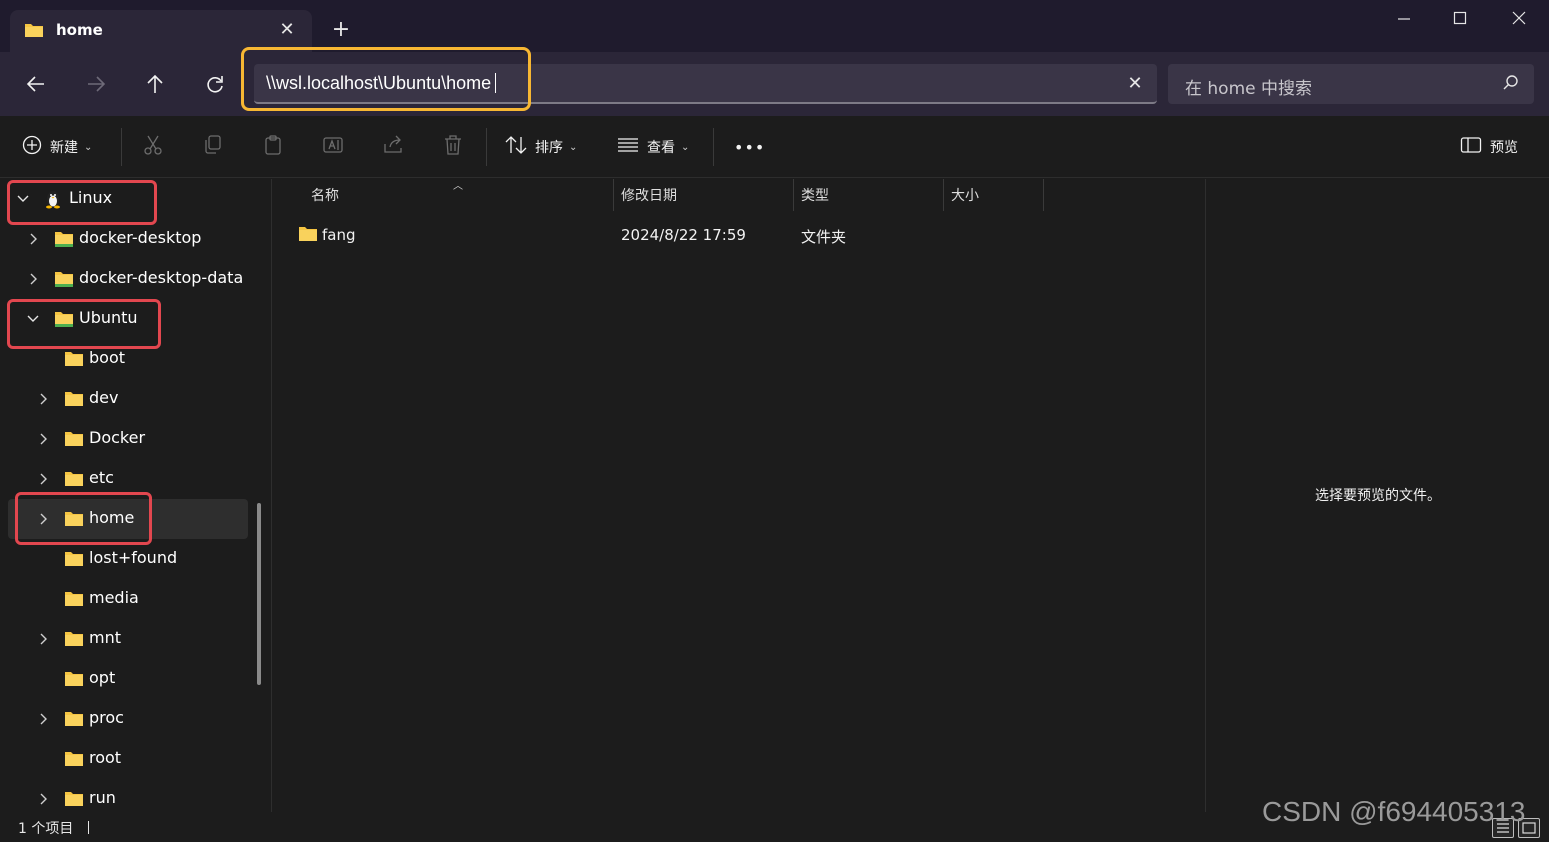 This screenshot has height=842, width=1549. Describe the element at coordinates (381, 83) in the screenshot. I see `address-path: \\wsl.localhost\Ubuntu\home` at that location.